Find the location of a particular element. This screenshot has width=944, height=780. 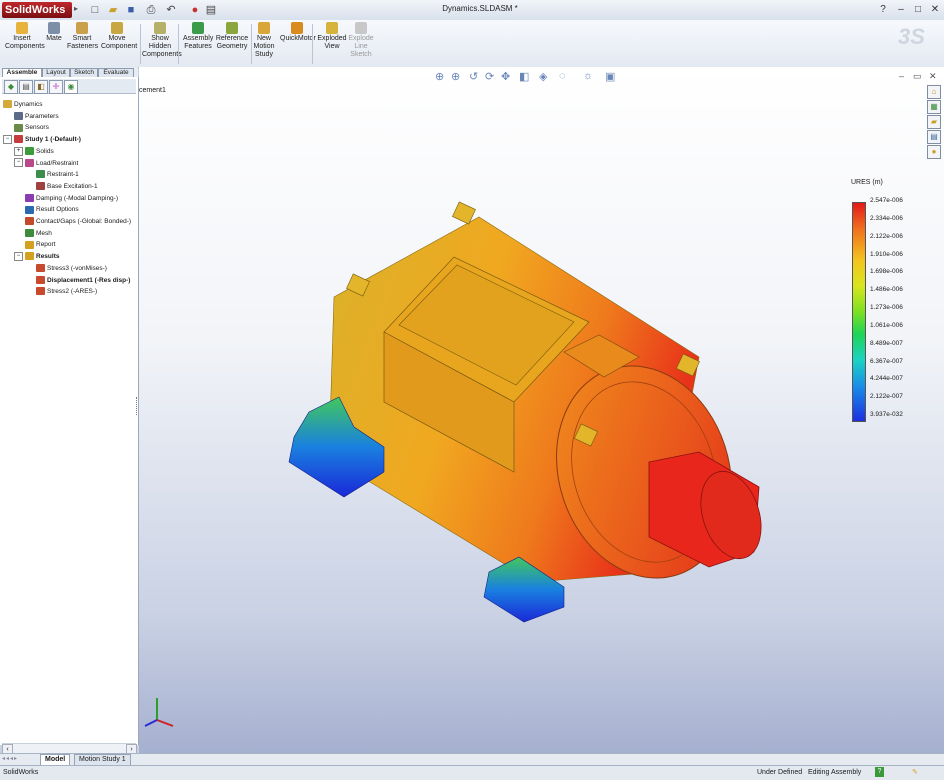

ribbon-button-mate: Mate is located at coordinates (54, 32).